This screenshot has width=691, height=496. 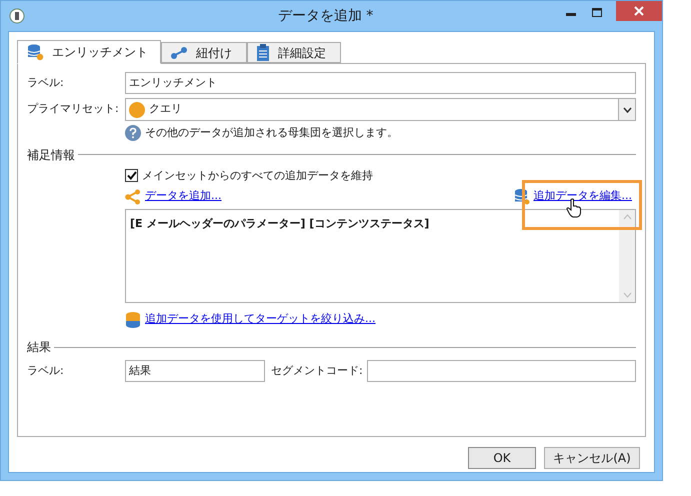 What do you see at coordinates (501, 371) in the screenshot?
I see `segment-code-field` at bounding box center [501, 371].